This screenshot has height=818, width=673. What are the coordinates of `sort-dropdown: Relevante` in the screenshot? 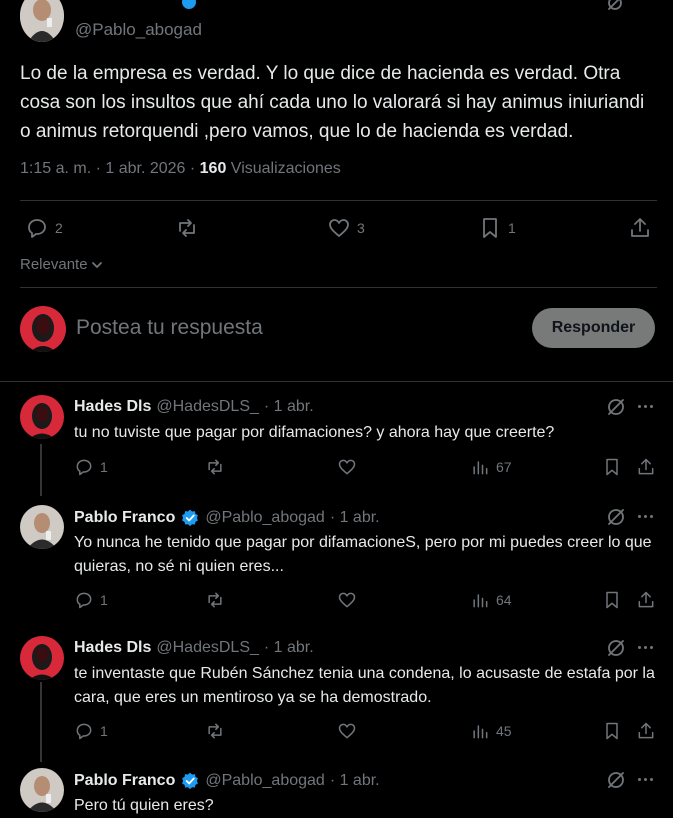 It's located at (62, 264).